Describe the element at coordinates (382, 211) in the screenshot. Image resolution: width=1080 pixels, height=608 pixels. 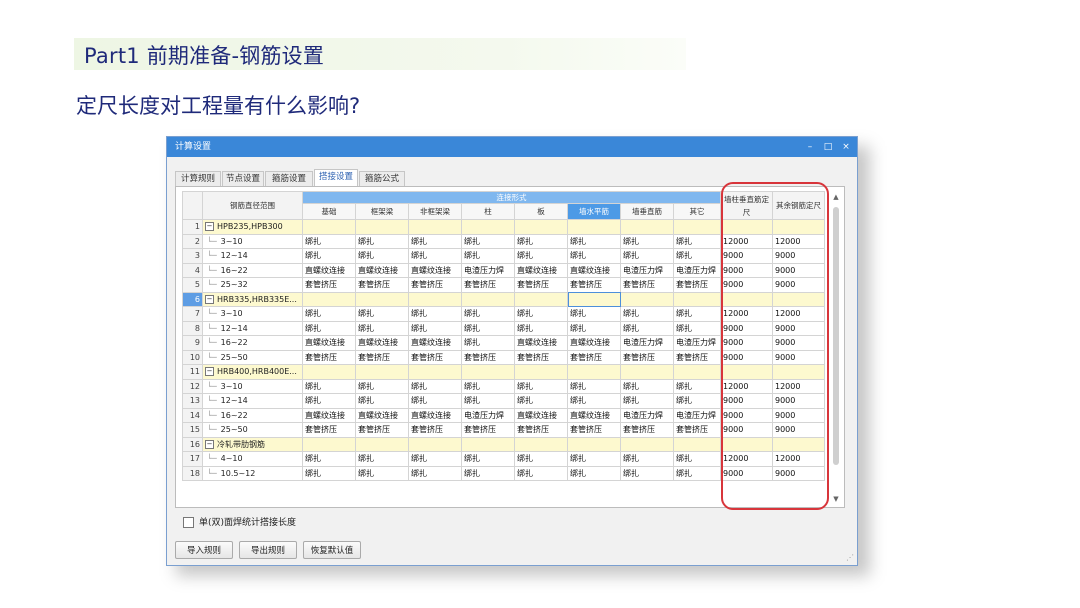
I see `connection-column-header: 框架梁` at that location.